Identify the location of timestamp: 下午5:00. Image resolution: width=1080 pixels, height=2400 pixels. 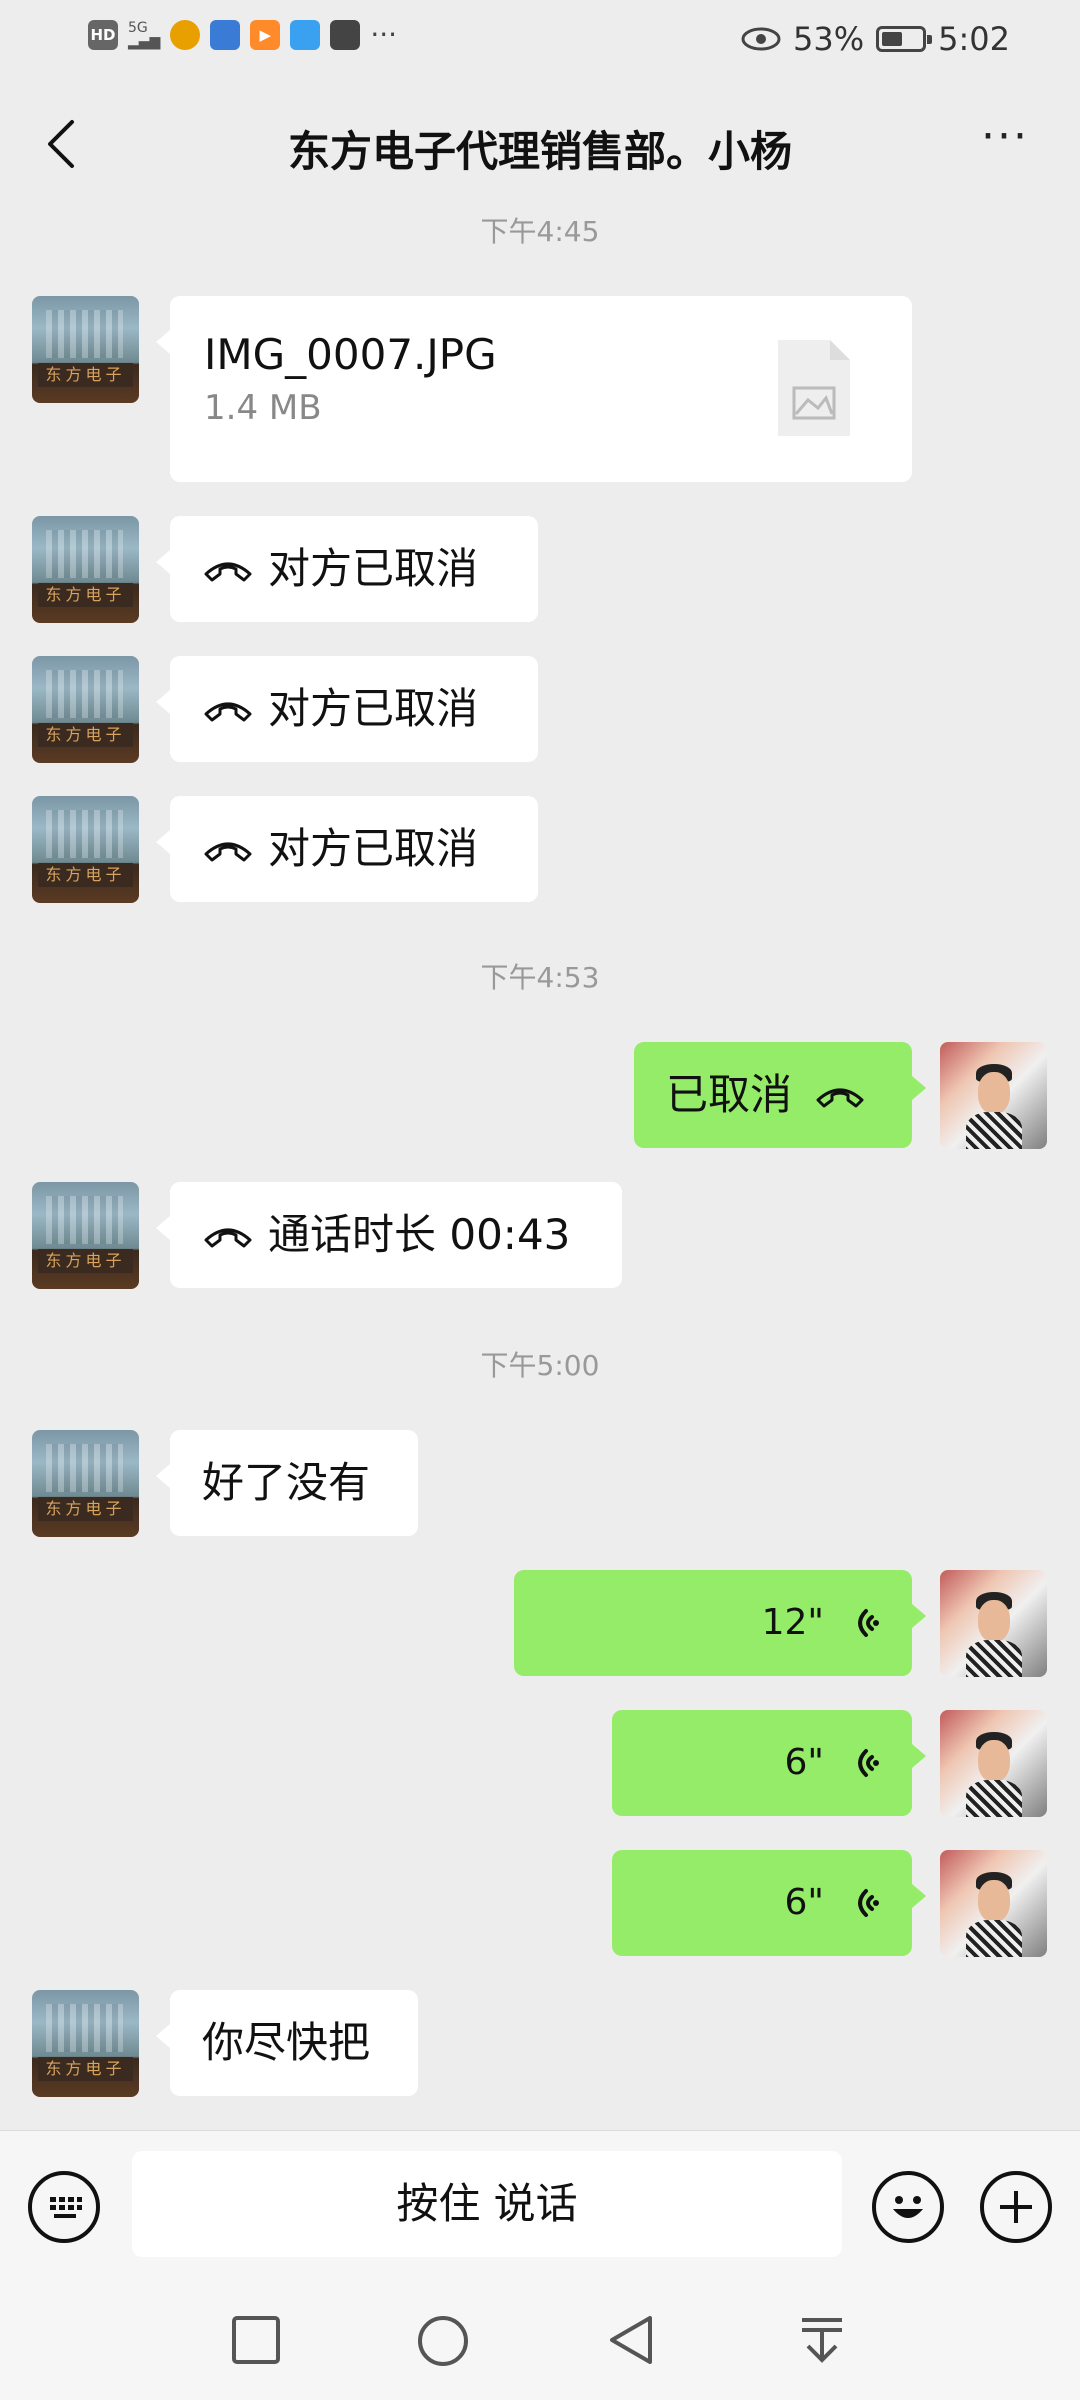
(540, 1365).